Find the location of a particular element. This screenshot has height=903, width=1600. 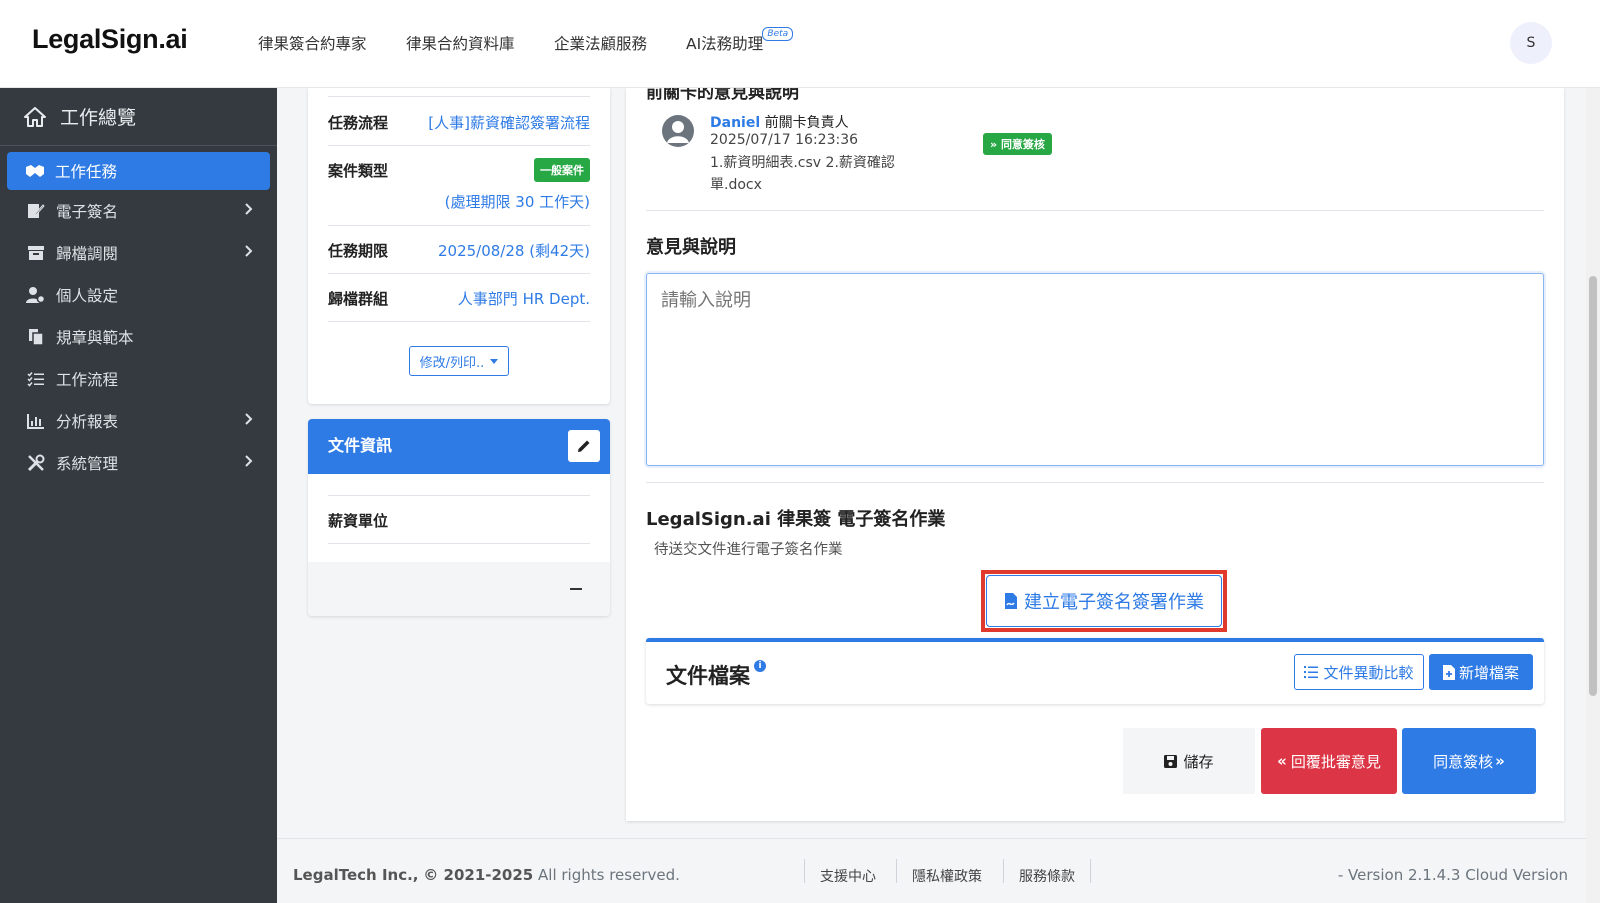

modify-print-dropdown: 修改/列印.. is located at coordinates (459, 361).